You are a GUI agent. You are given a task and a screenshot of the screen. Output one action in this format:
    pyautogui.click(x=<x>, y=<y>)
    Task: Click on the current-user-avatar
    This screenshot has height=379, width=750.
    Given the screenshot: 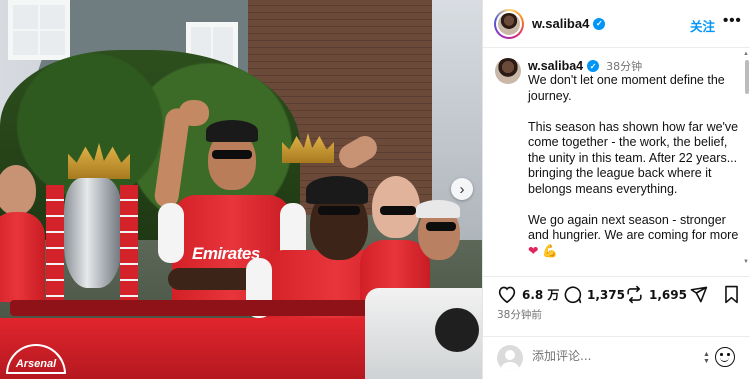 What is the action you would take?
    pyautogui.click(x=510, y=358)
    